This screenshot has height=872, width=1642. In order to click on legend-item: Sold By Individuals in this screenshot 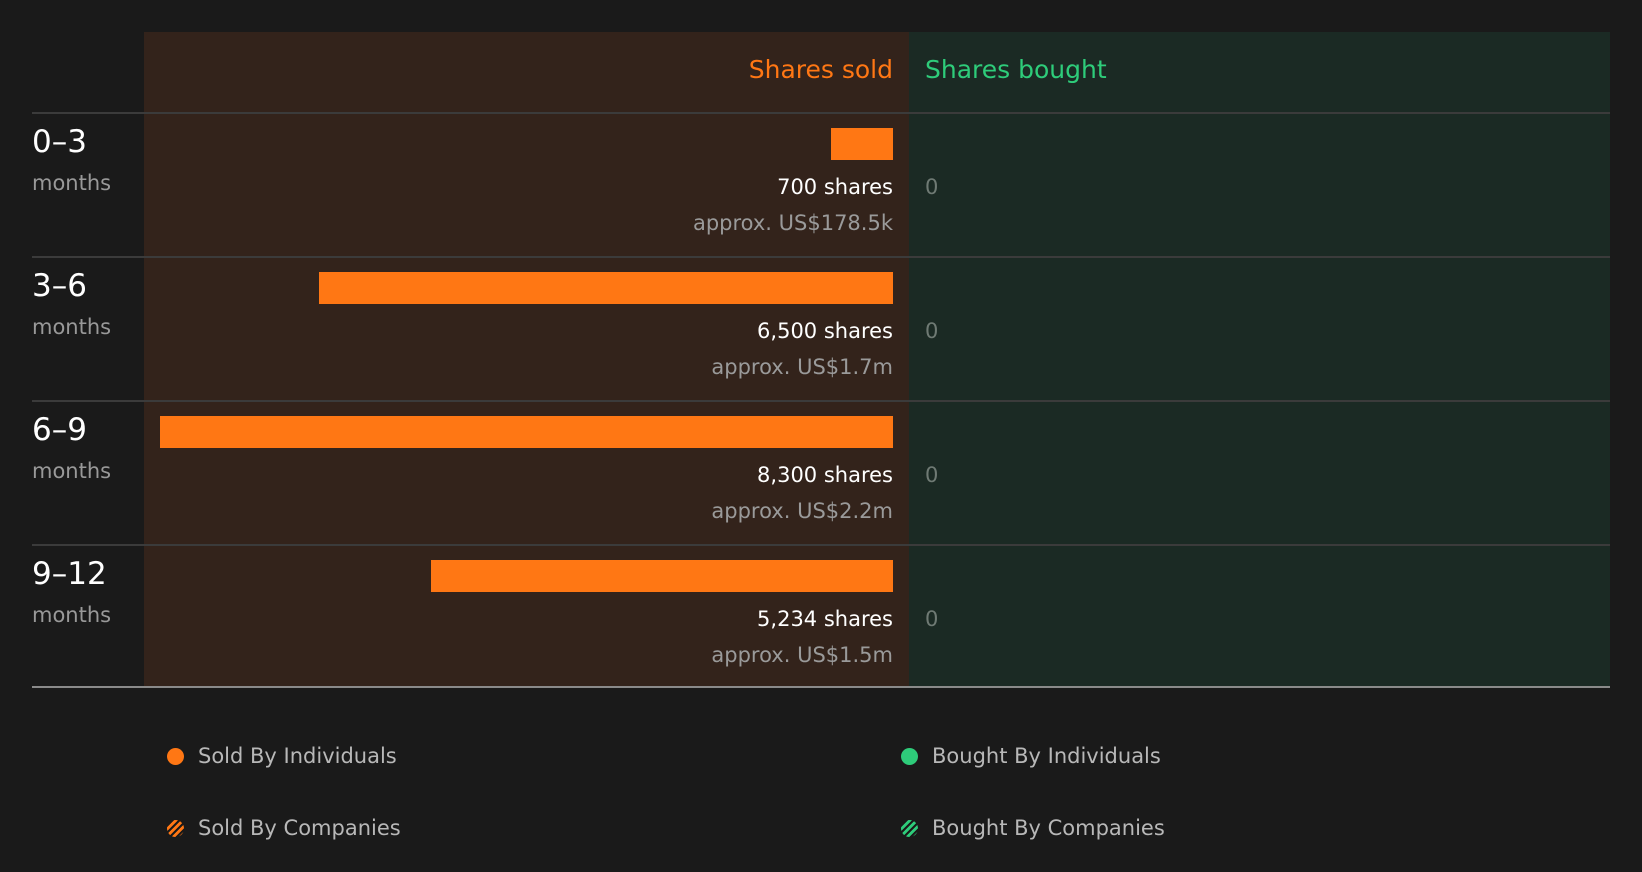, I will do `click(282, 756)`.